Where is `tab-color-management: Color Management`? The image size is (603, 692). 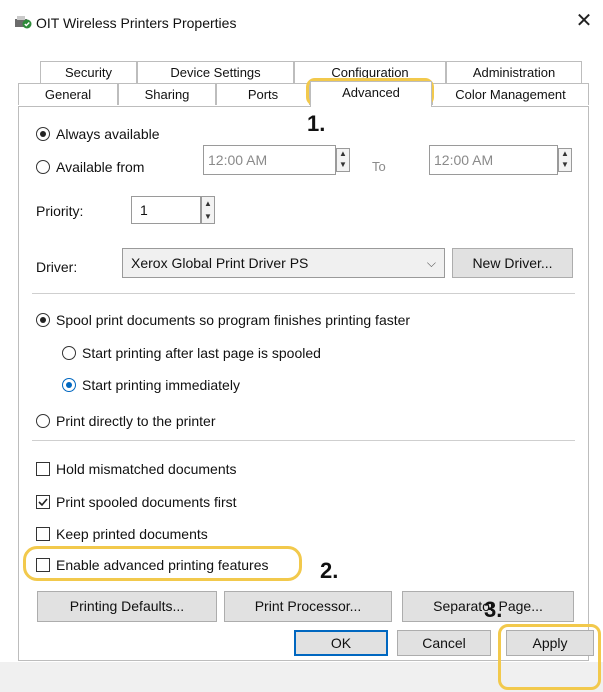
tab-color-management: Color Management is located at coordinates (510, 94).